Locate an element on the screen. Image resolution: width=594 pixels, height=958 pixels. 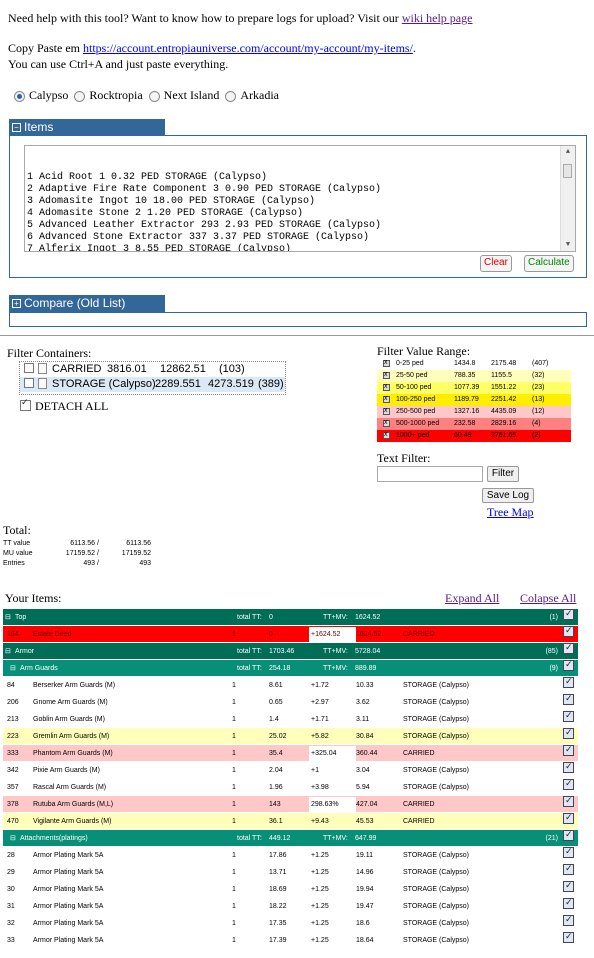
items-panel-header: − Items is located at coordinates (87, 127).